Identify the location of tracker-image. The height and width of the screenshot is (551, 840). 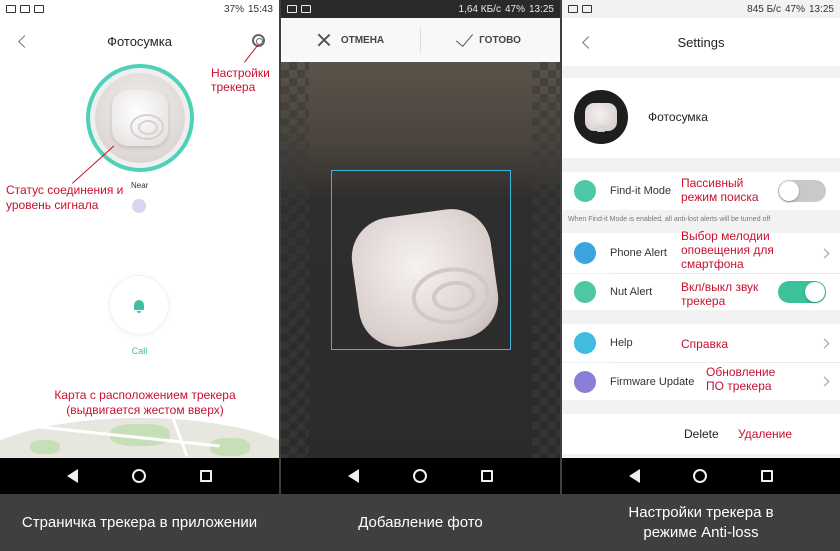
(140, 118).